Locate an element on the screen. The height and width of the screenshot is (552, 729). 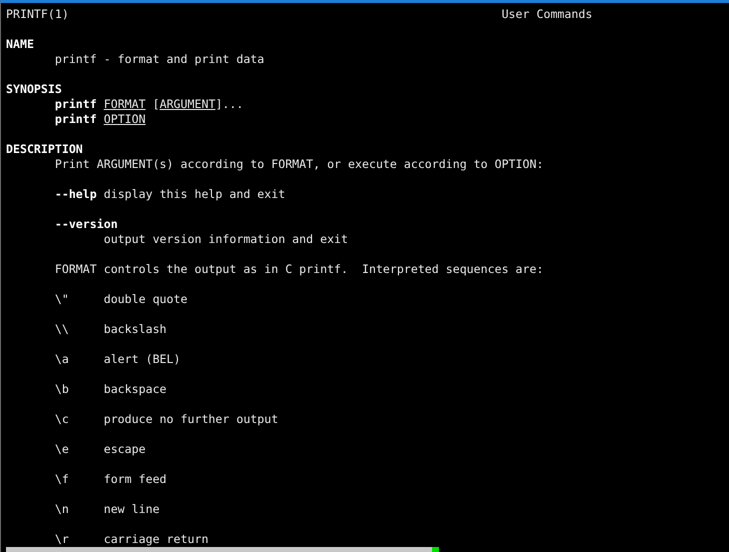
man-text-line: output version information and exit is located at coordinates (226, 239).